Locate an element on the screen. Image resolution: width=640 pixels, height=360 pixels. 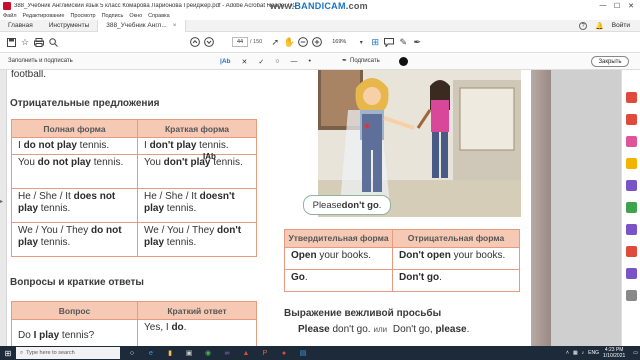
acrobat-taskbar-icon: ▲ is located at coordinates (246, 353).